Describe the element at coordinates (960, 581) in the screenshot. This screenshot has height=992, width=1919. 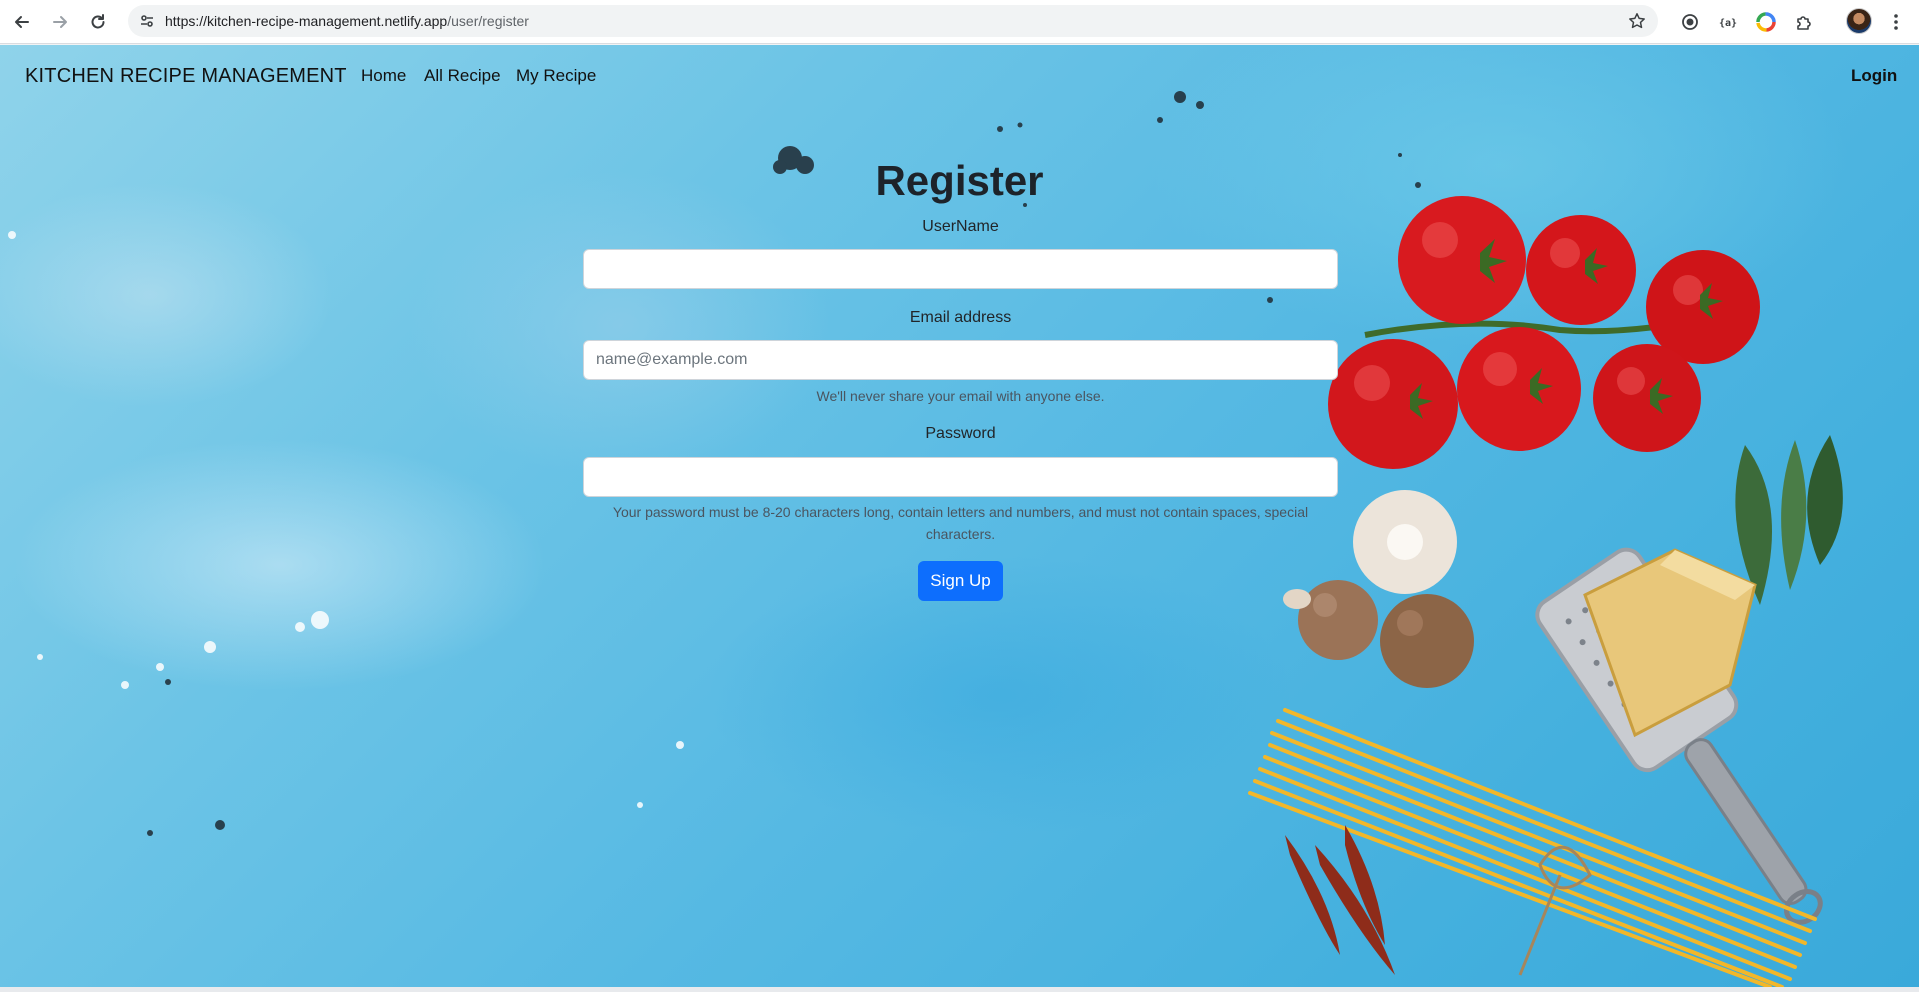
I see `sign-up-button: Sign Up` at that location.